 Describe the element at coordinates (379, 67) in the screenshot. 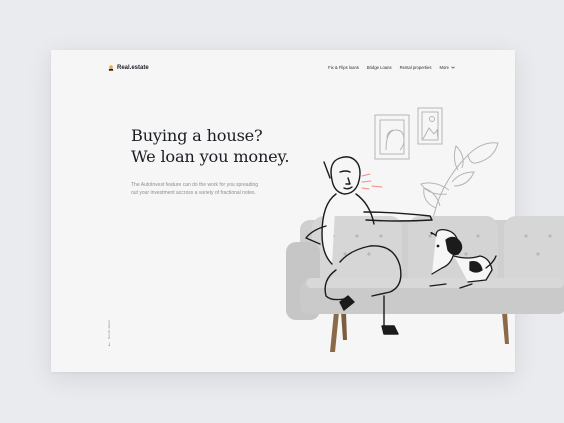

I see `nav-bridge-loans: Bridge Loans` at that location.